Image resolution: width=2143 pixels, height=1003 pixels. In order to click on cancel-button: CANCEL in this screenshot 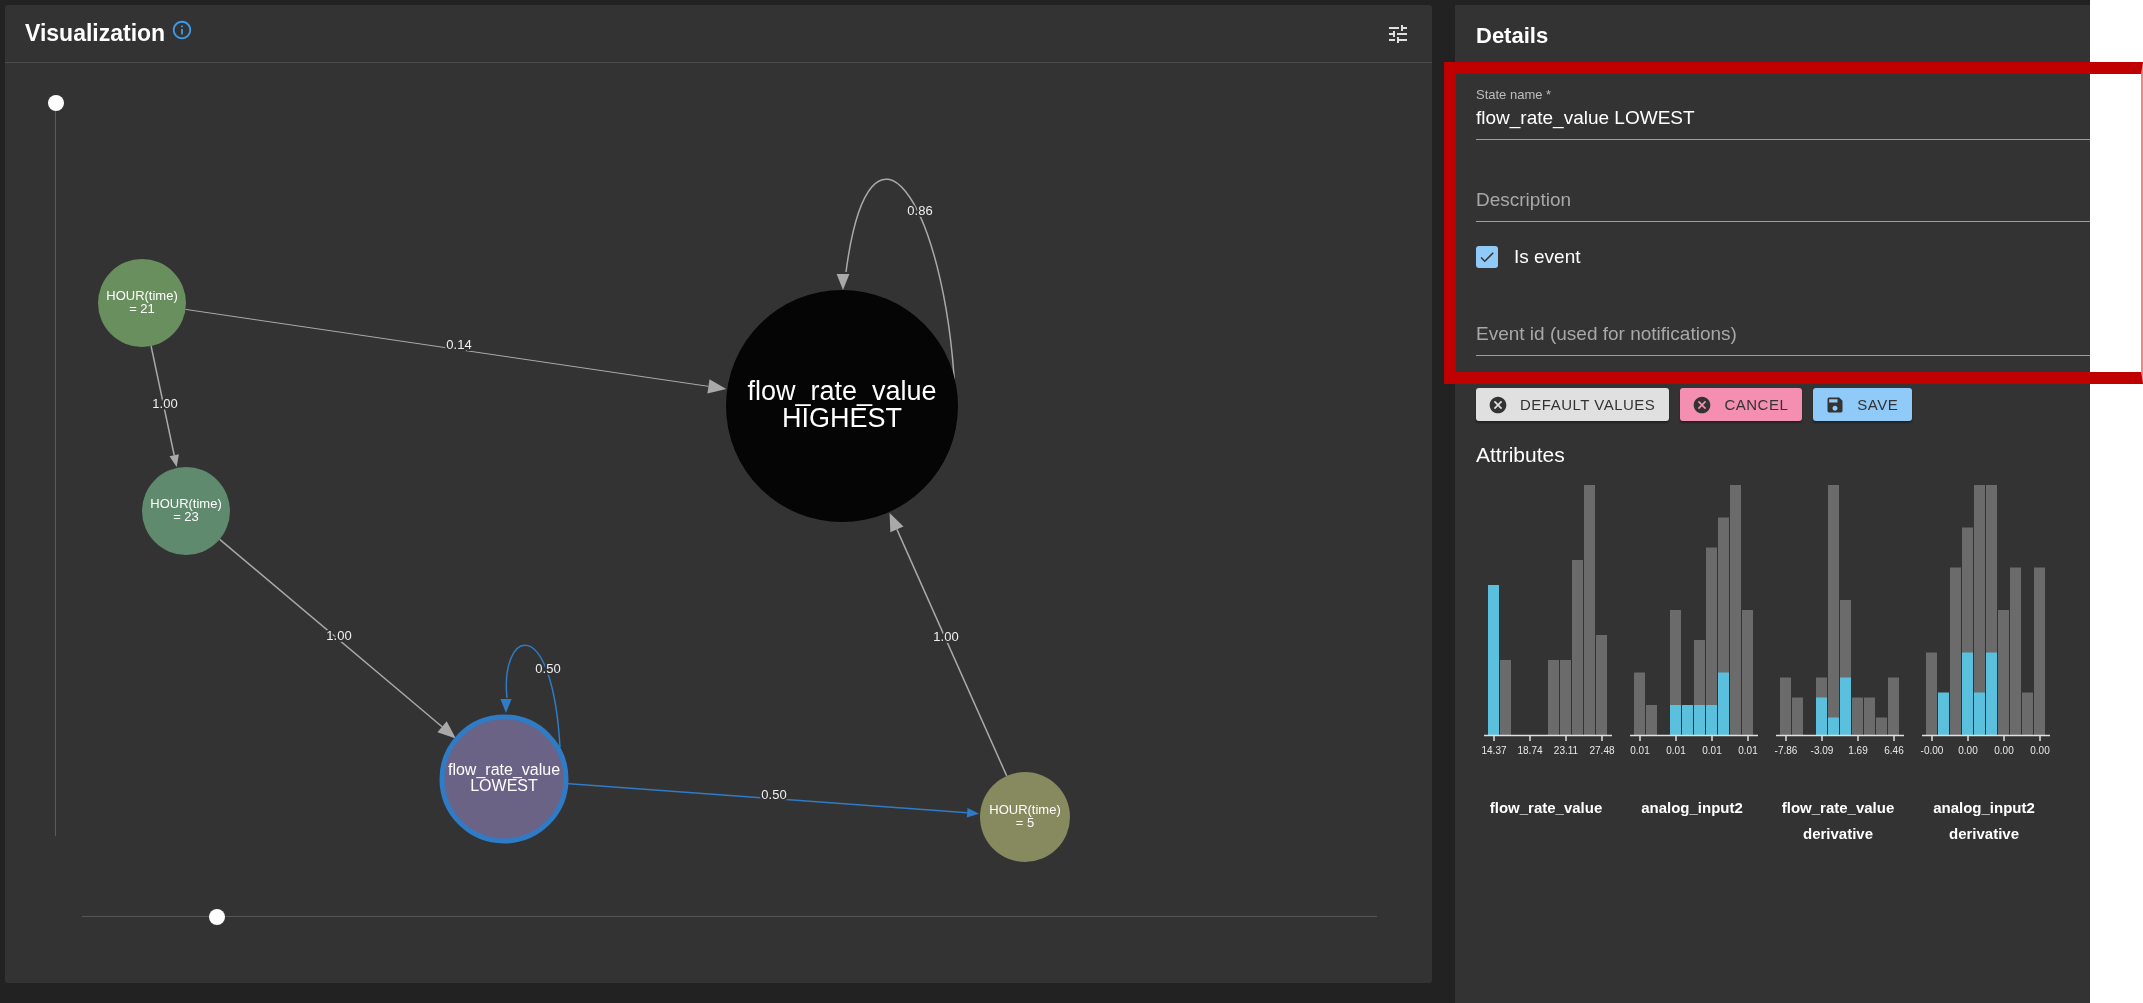, I will do `click(1741, 404)`.